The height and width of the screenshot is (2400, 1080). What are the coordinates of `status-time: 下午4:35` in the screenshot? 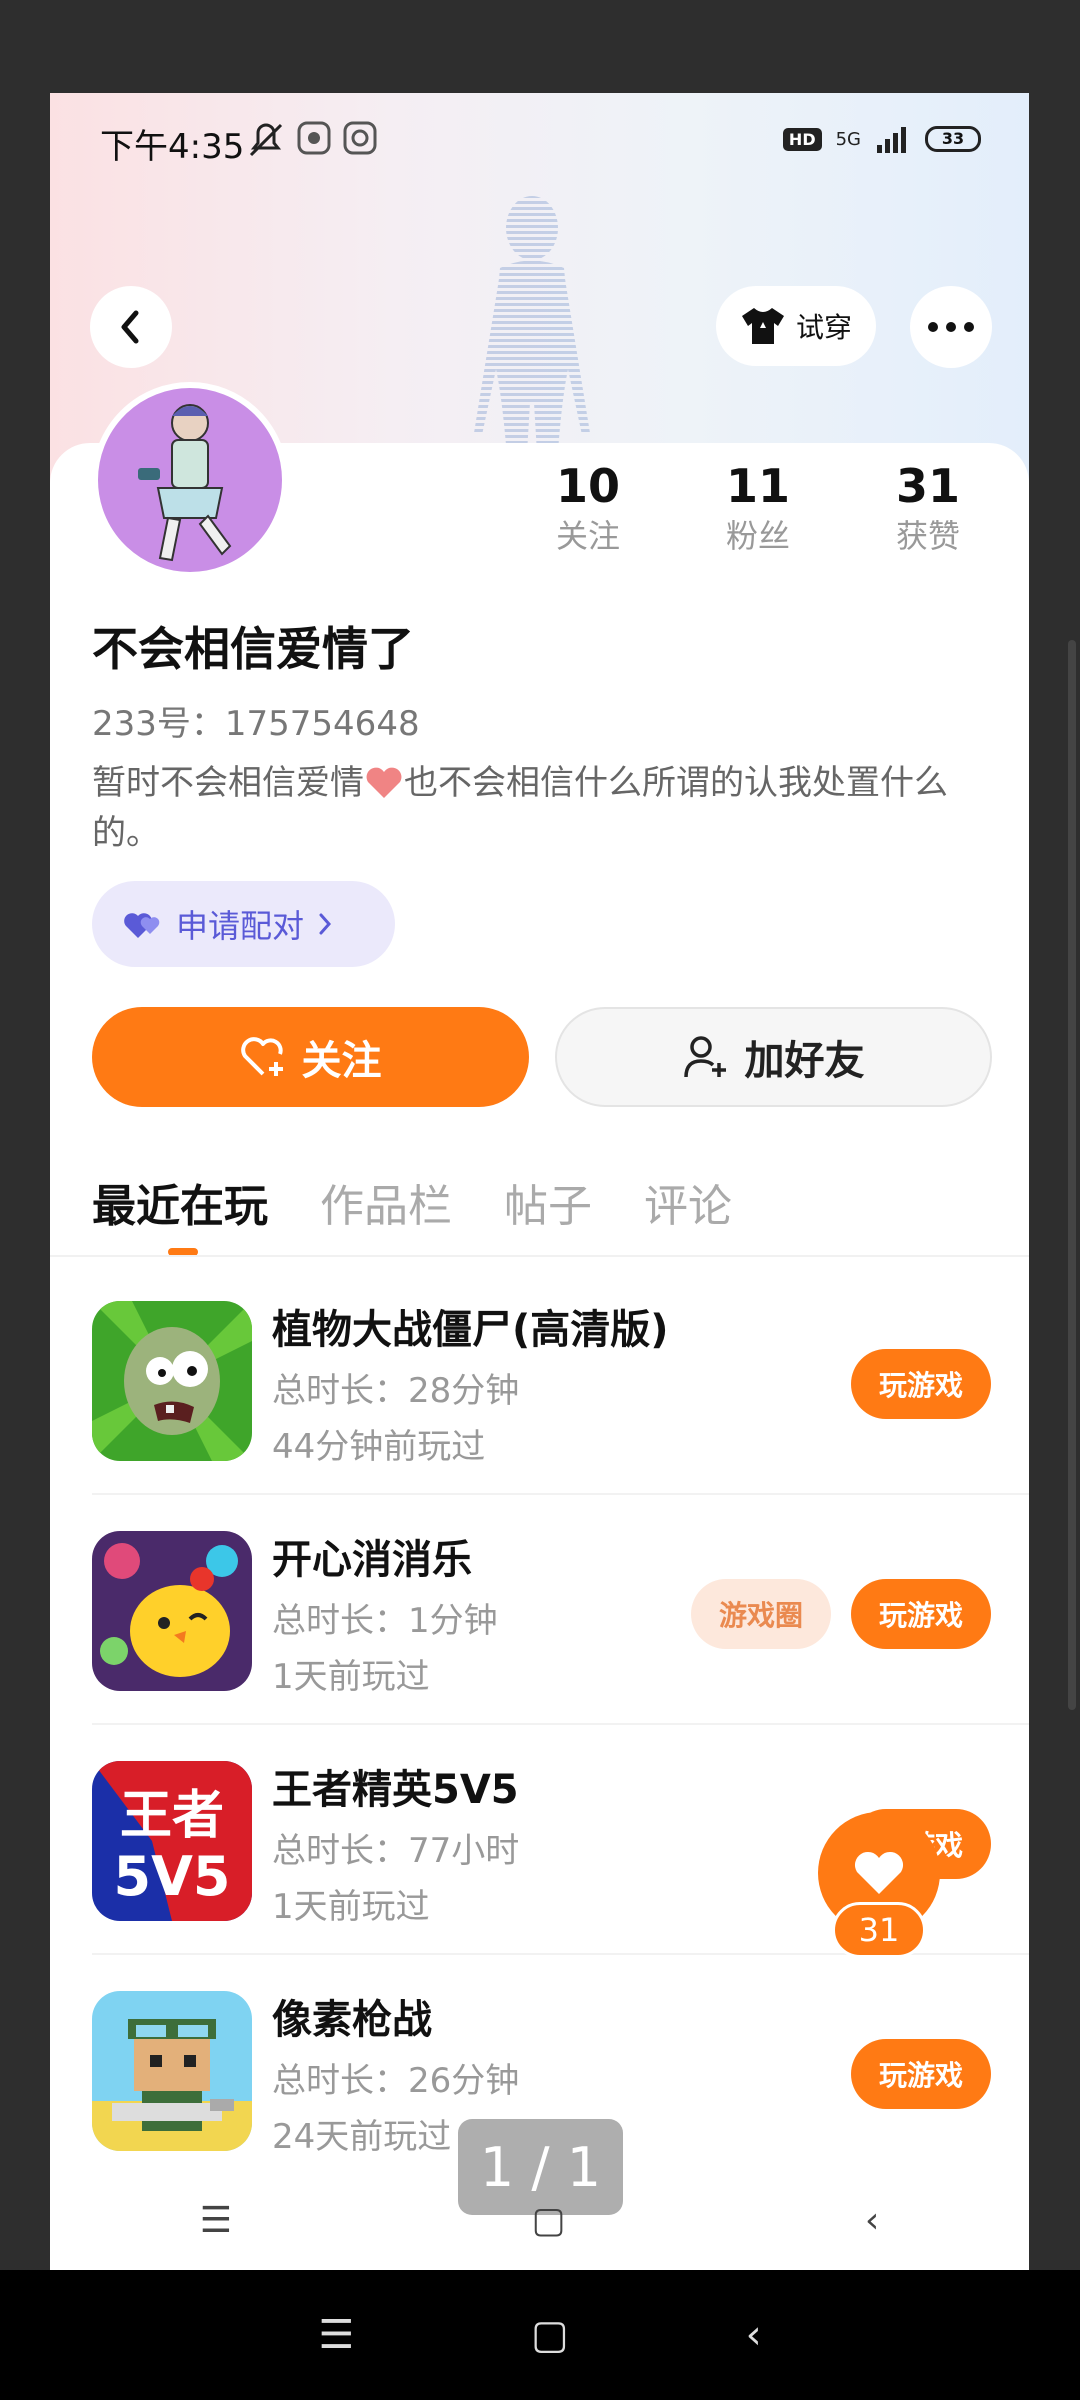 It's located at (172, 147).